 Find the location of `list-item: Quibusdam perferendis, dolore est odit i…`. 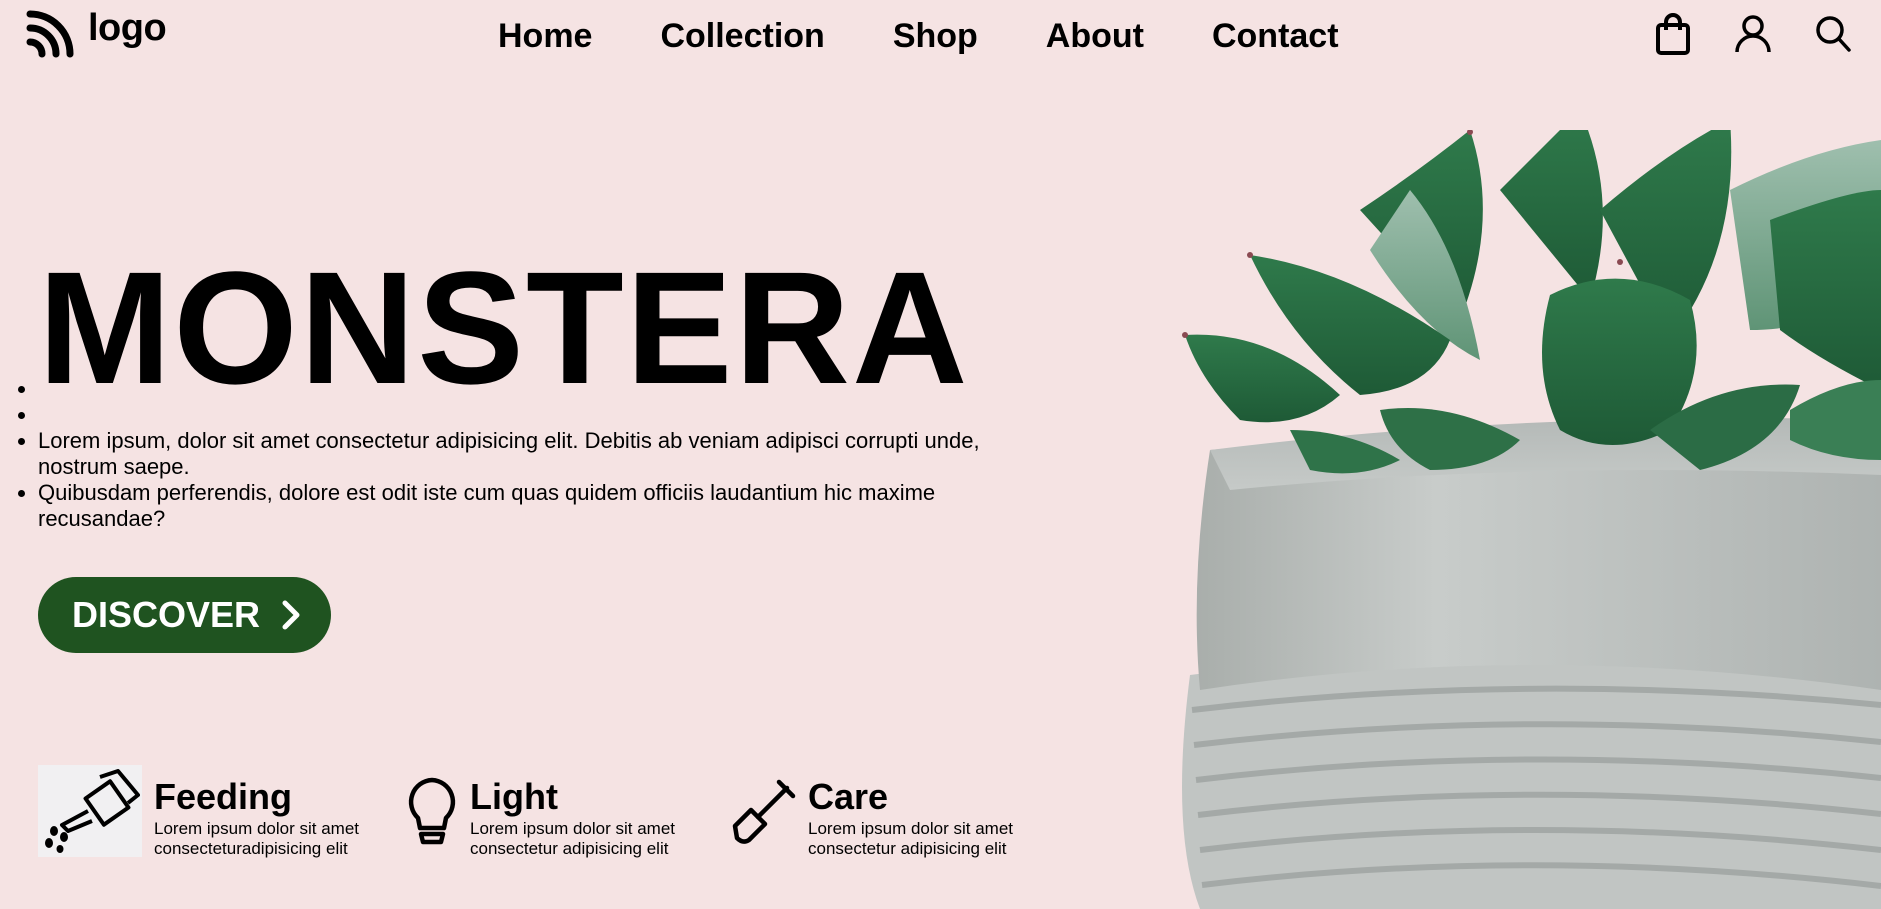

list-item: Quibusdam perferendis, dolore est odit i… is located at coordinates (533, 506).